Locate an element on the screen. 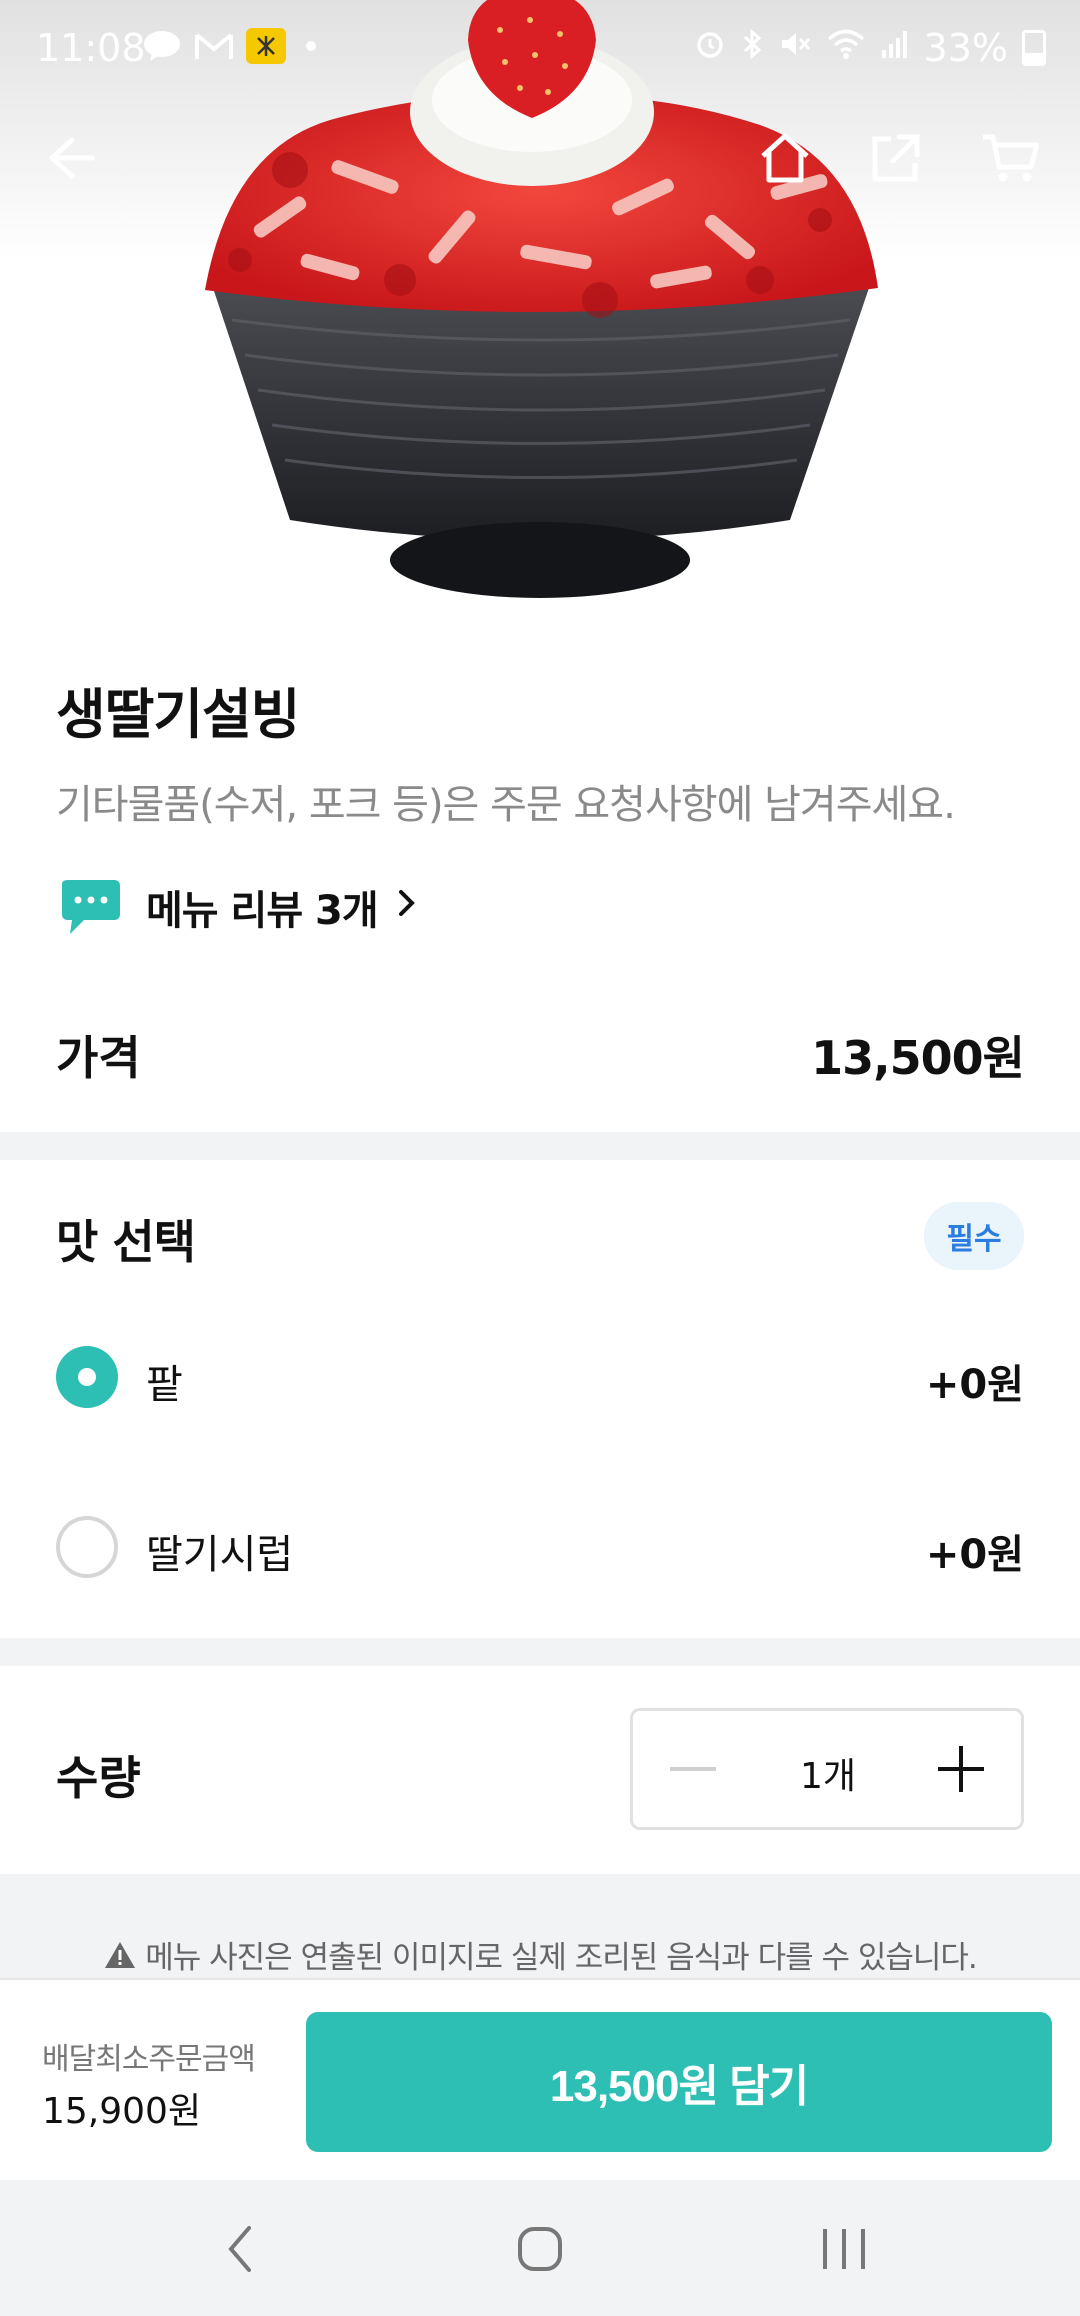  radio-selected-icon is located at coordinates (87, 1377).